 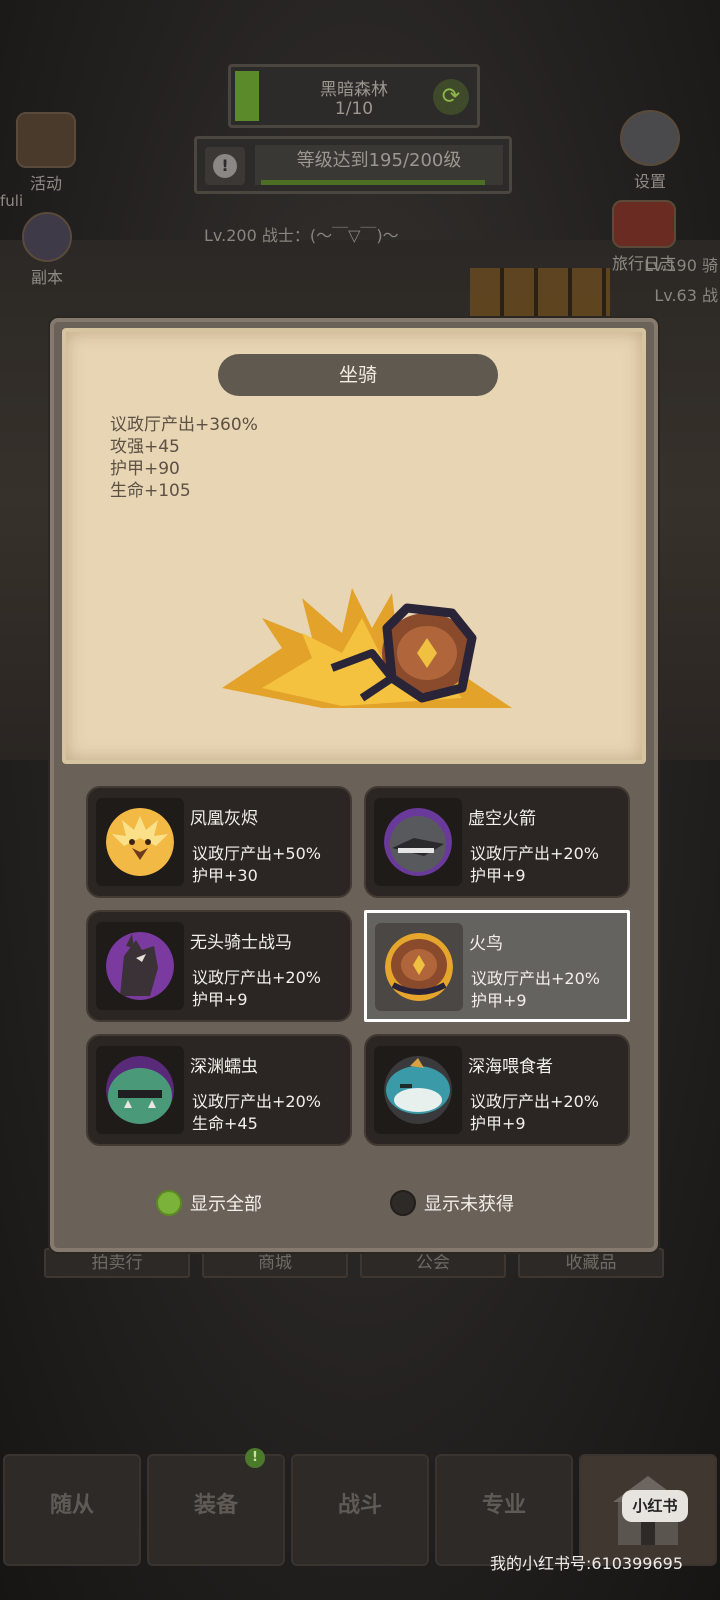 What do you see at coordinates (169, 1203) in the screenshot?
I see `radio-selected-icon` at bounding box center [169, 1203].